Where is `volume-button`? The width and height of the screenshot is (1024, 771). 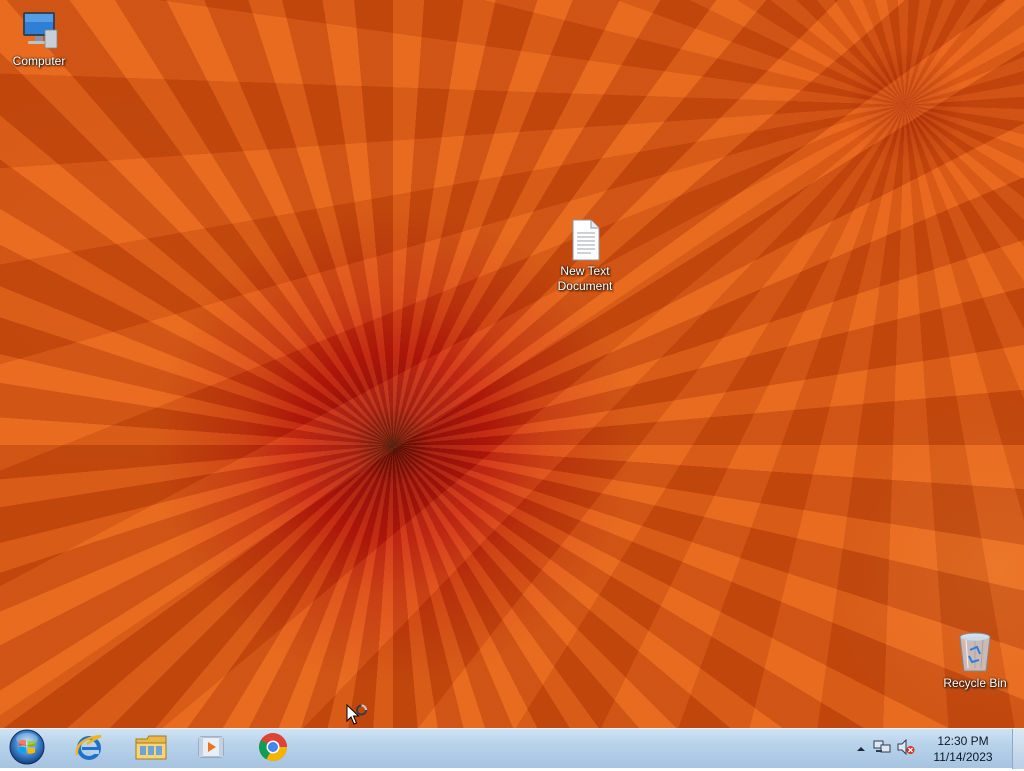 volume-button is located at coordinates (906, 749).